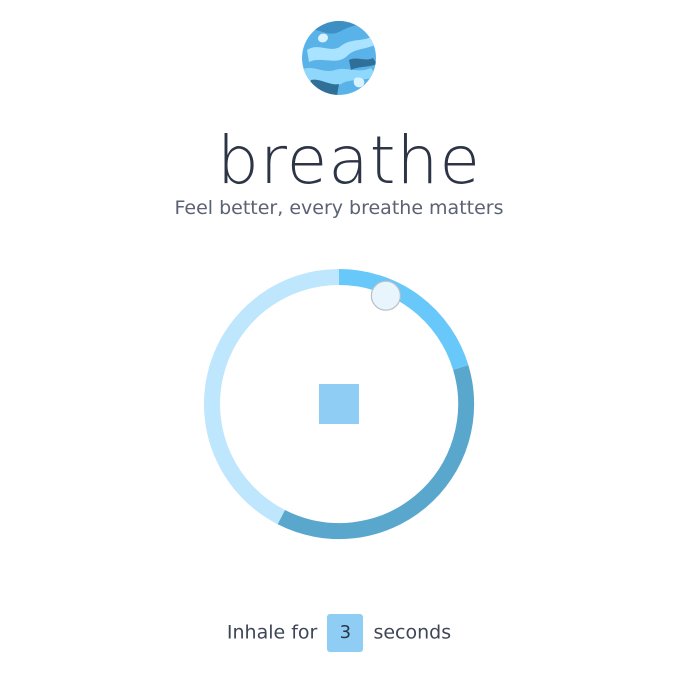 The image size is (698, 687). Describe the element at coordinates (345, 632) in the screenshot. I see `seconds-badge: 3` at that location.